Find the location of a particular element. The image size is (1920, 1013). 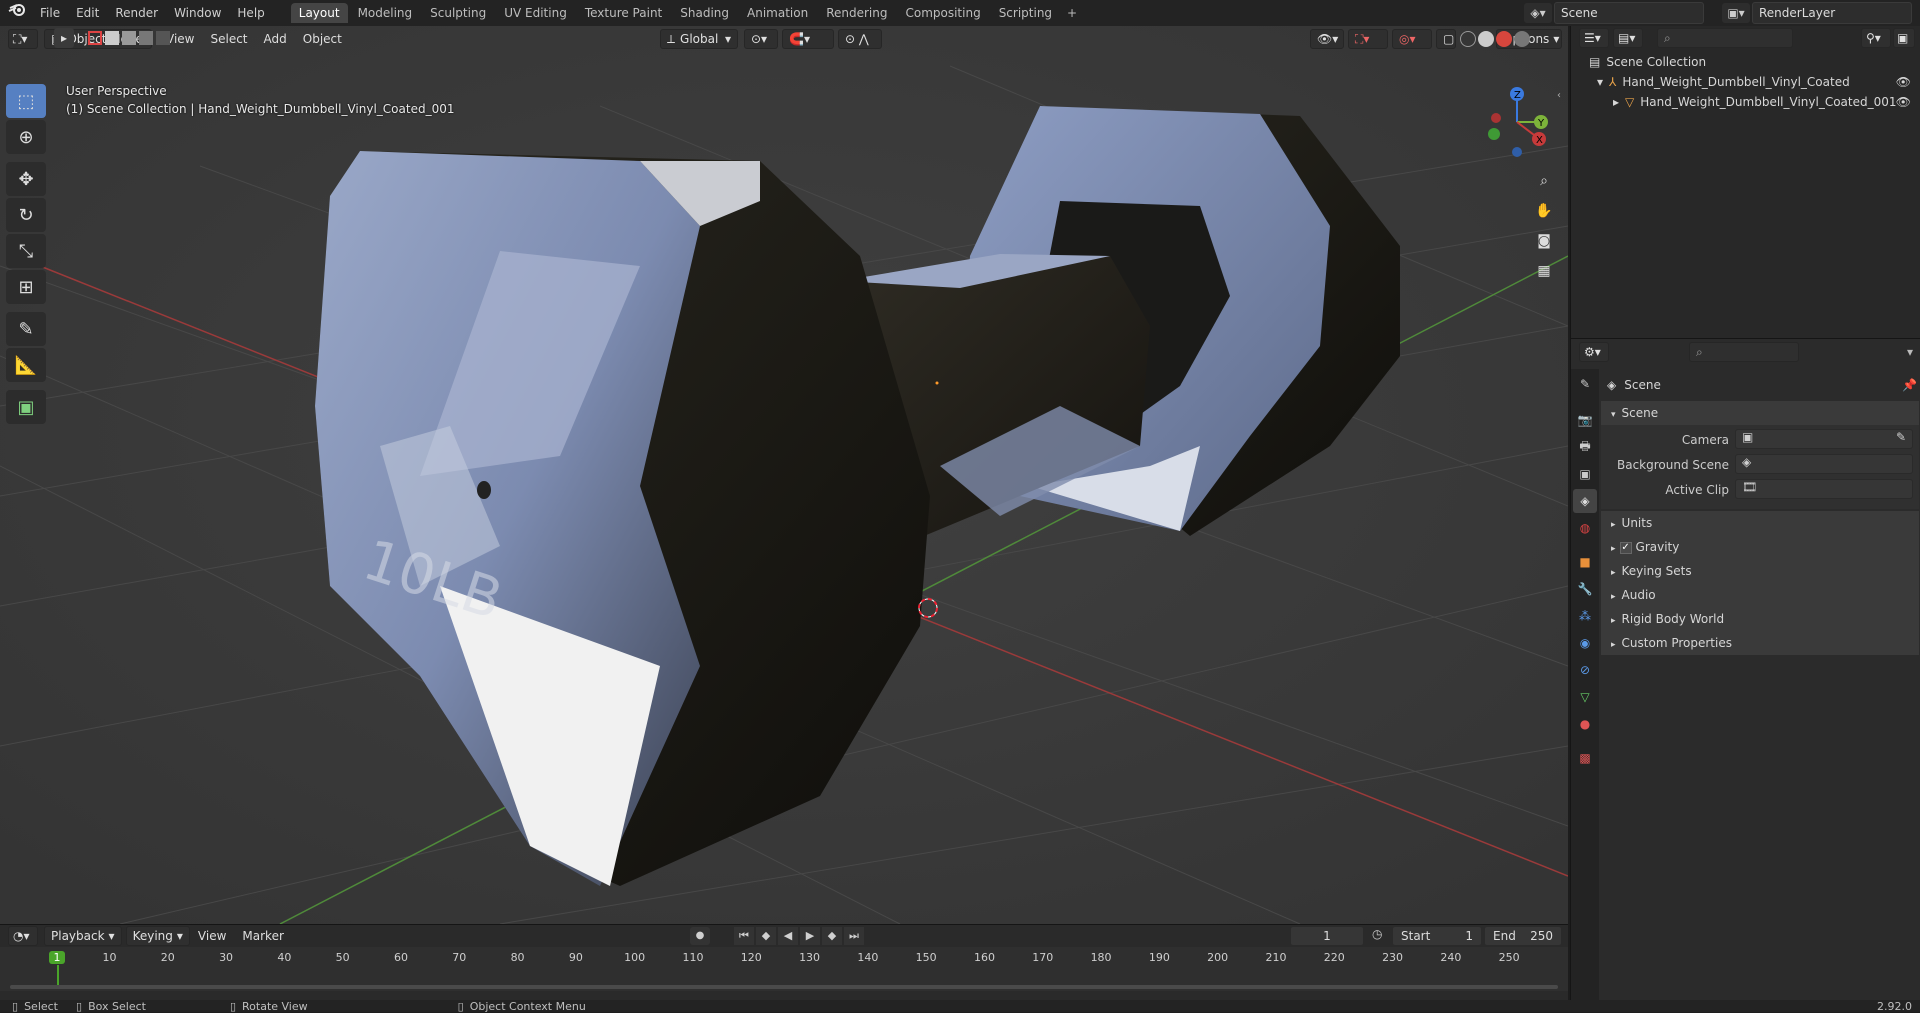

pan-hand-icon: ✋ is located at coordinates (1544, 211).